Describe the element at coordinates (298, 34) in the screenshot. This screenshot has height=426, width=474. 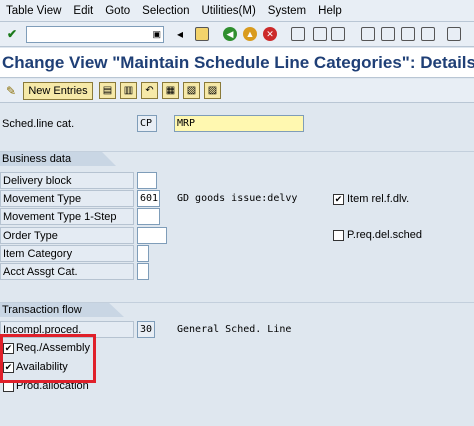
I see `print-icon` at that location.